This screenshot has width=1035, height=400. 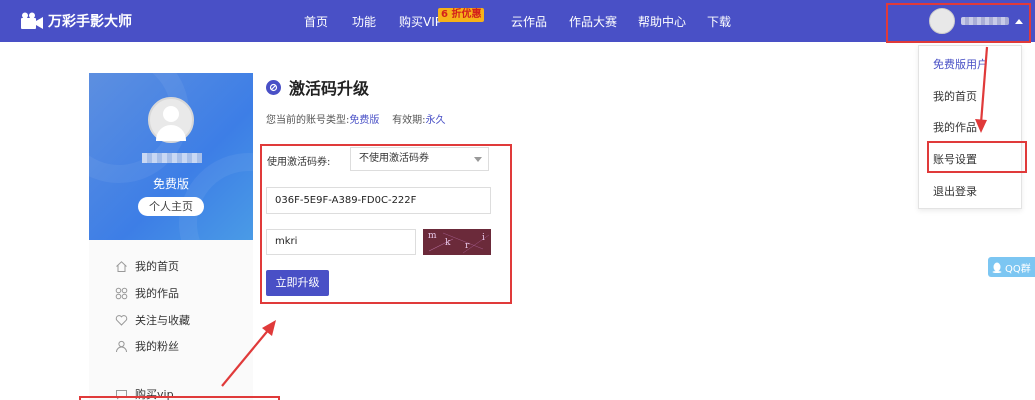 I want to click on nav-download: 下载, so click(x=719, y=21).